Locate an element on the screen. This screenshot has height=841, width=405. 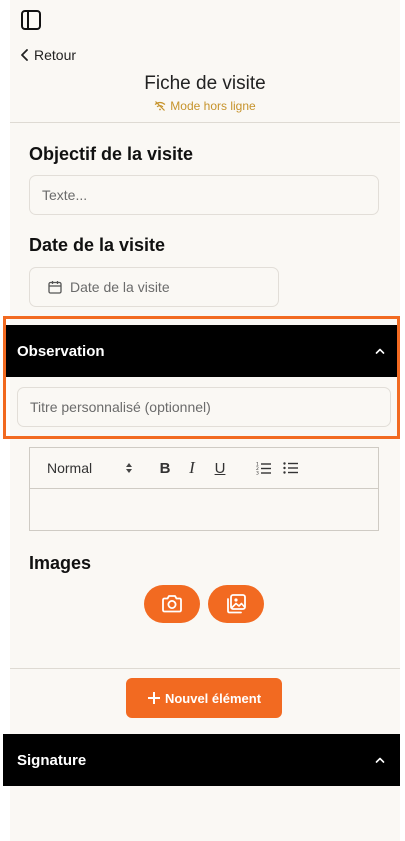
sidebar-toggle-icon is located at coordinates (31, 20).